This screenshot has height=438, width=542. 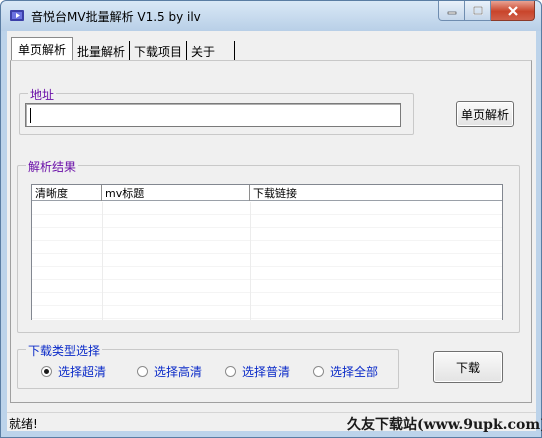 What do you see at coordinates (17, 15) in the screenshot?
I see `music-video-icon` at bounding box center [17, 15].